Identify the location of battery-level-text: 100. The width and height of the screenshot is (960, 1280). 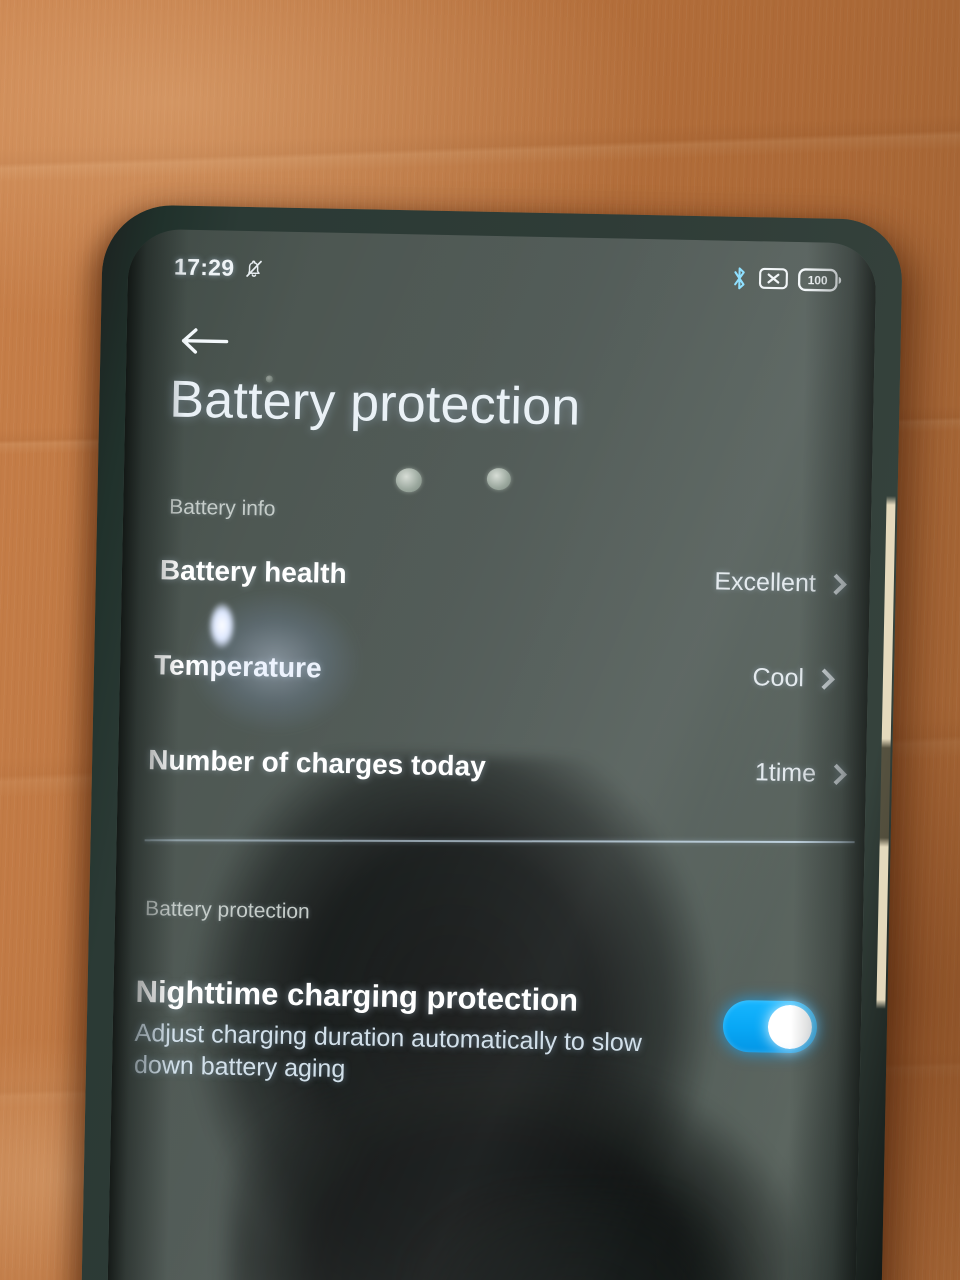
(818, 280).